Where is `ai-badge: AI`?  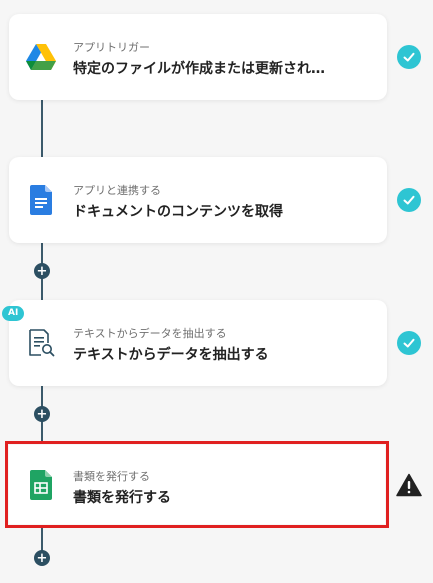 ai-badge: AI is located at coordinates (13, 313).